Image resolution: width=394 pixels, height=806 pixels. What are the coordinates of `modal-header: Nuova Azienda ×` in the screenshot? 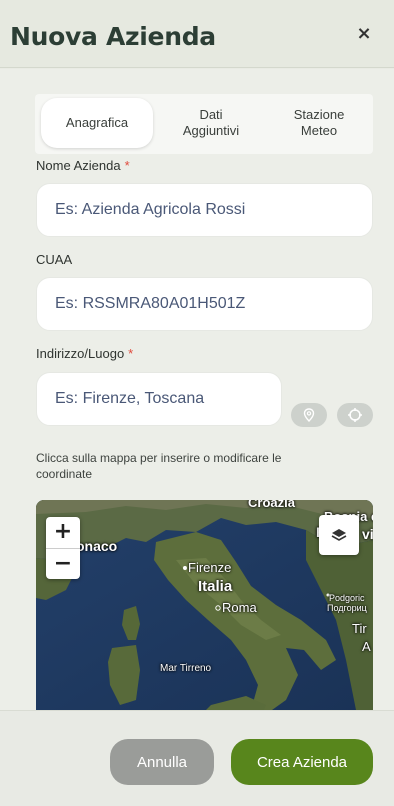 It's located at (197, 34).